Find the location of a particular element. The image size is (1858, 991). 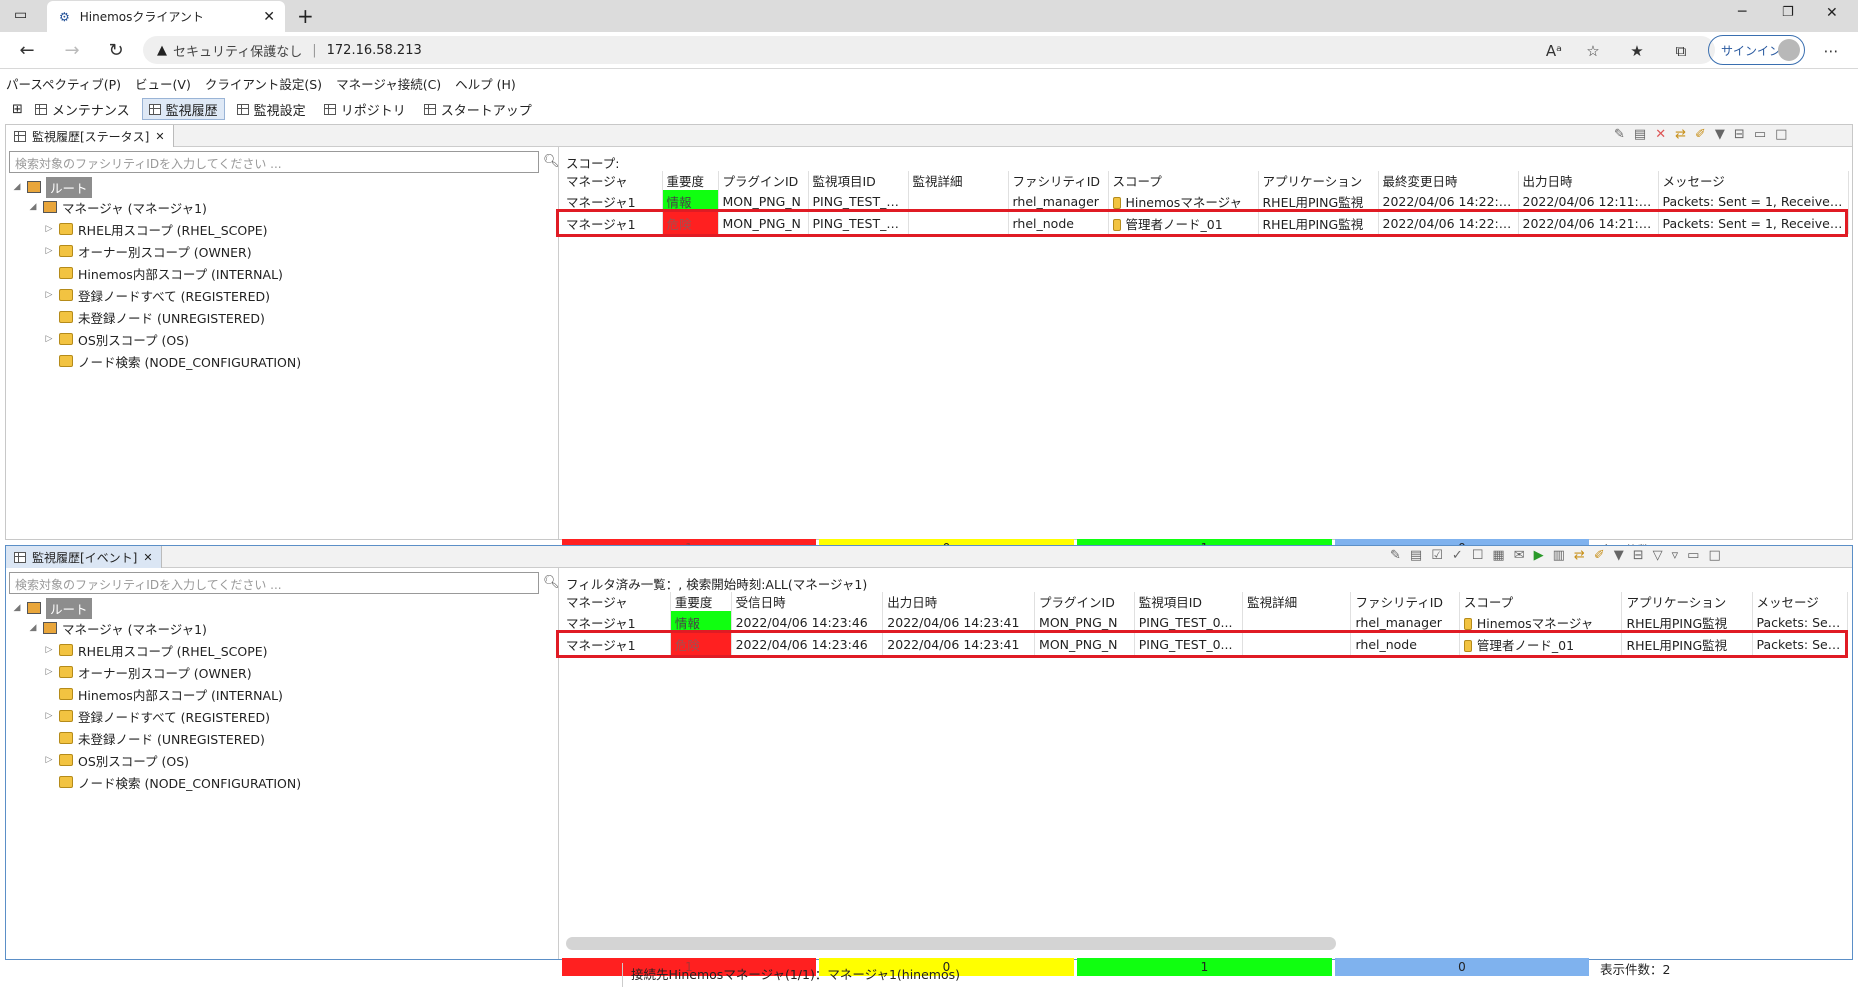

menu-help: ヘルプ (H) is located at coordinates (485, 83).